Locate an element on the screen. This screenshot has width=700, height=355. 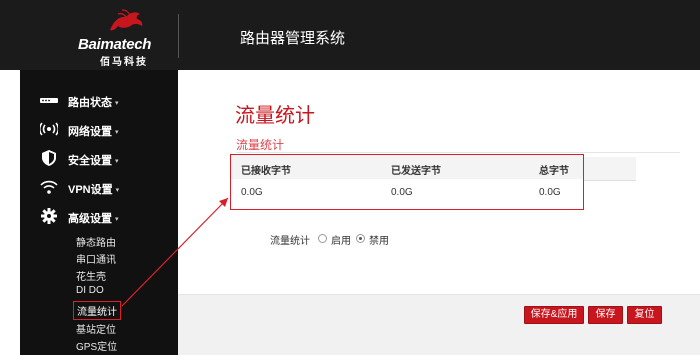
subitem-di-do: DI DO is located at coordinates (90, 290).